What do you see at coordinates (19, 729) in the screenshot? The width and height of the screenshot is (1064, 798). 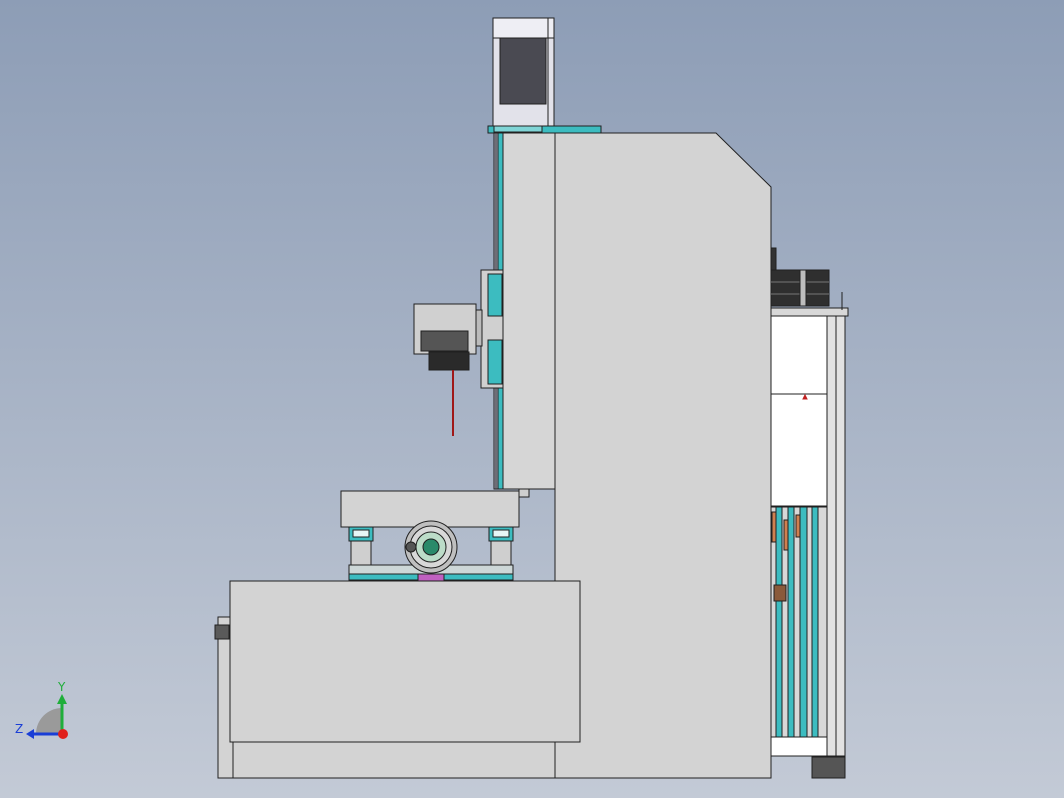 I see `z-axis-label: Z` at bounding box center [19, 729].